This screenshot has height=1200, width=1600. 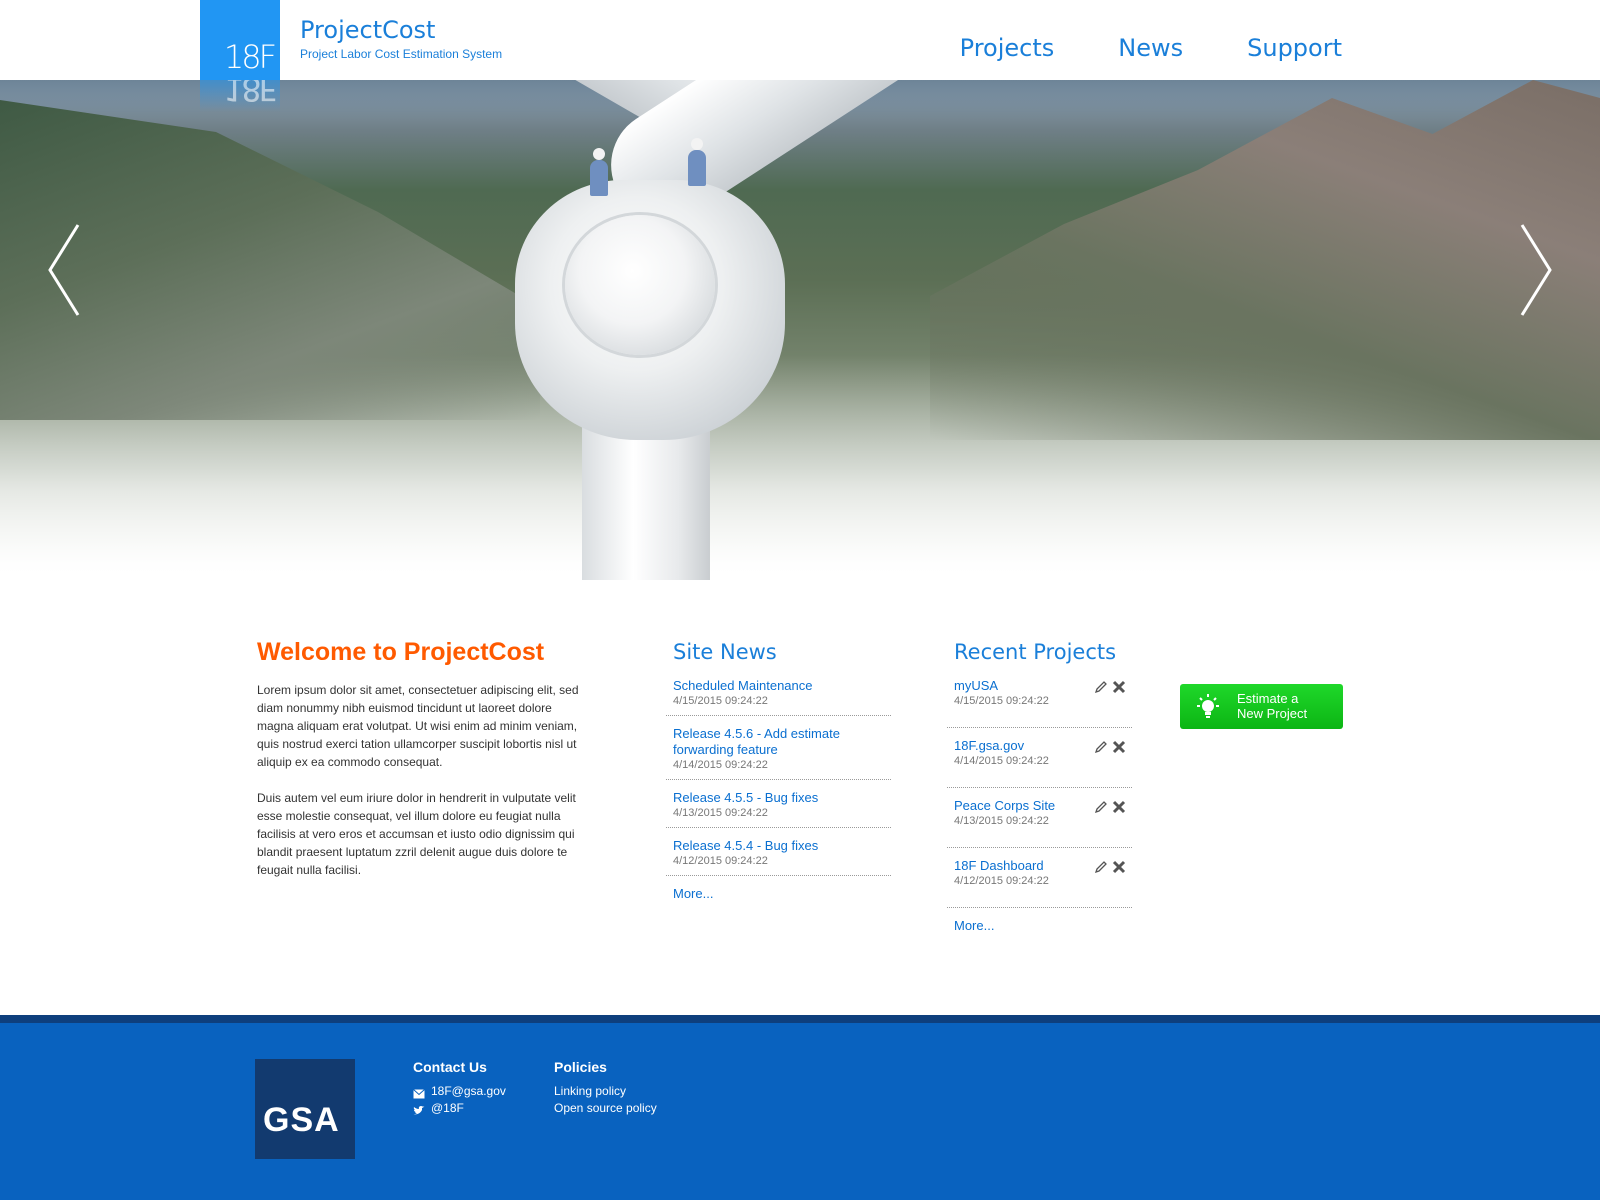 I want to click on project-item-date: 4/15/2015 09:24:22, so click(x=1001, y=701).